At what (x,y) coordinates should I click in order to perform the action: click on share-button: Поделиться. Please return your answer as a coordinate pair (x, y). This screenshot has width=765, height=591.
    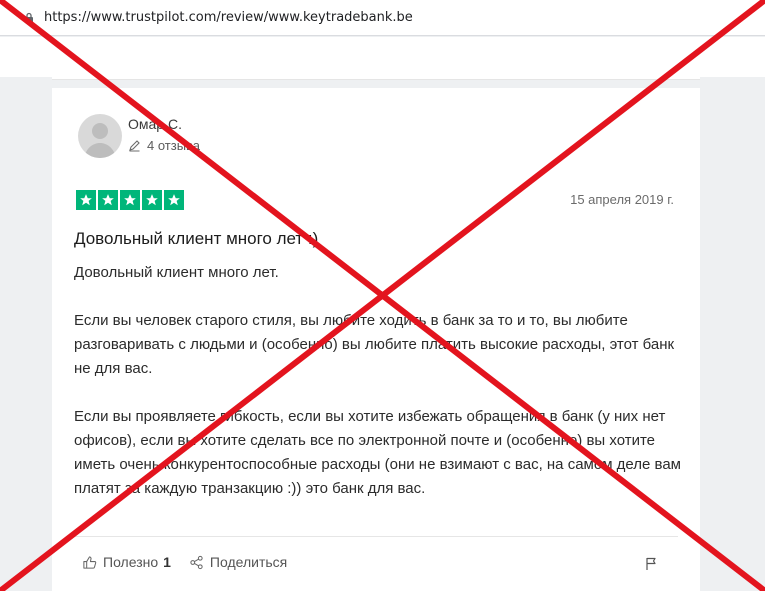
    Looking at the image, I should click on (238, 562).